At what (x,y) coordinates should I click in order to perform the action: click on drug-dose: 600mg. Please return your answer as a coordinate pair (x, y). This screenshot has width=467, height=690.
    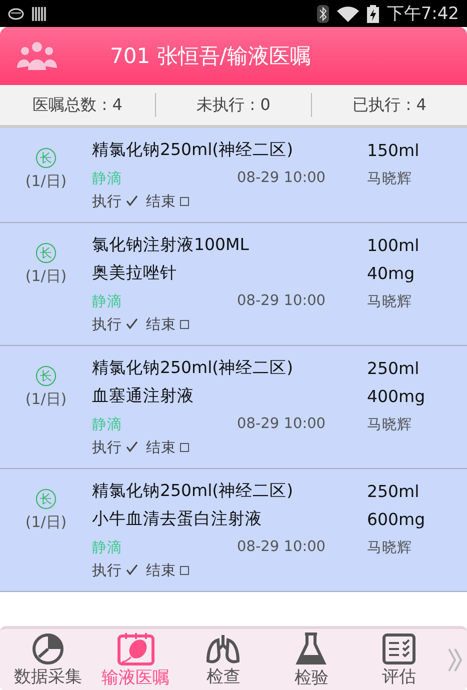
    Looking at the image, I should click on (396, 519).